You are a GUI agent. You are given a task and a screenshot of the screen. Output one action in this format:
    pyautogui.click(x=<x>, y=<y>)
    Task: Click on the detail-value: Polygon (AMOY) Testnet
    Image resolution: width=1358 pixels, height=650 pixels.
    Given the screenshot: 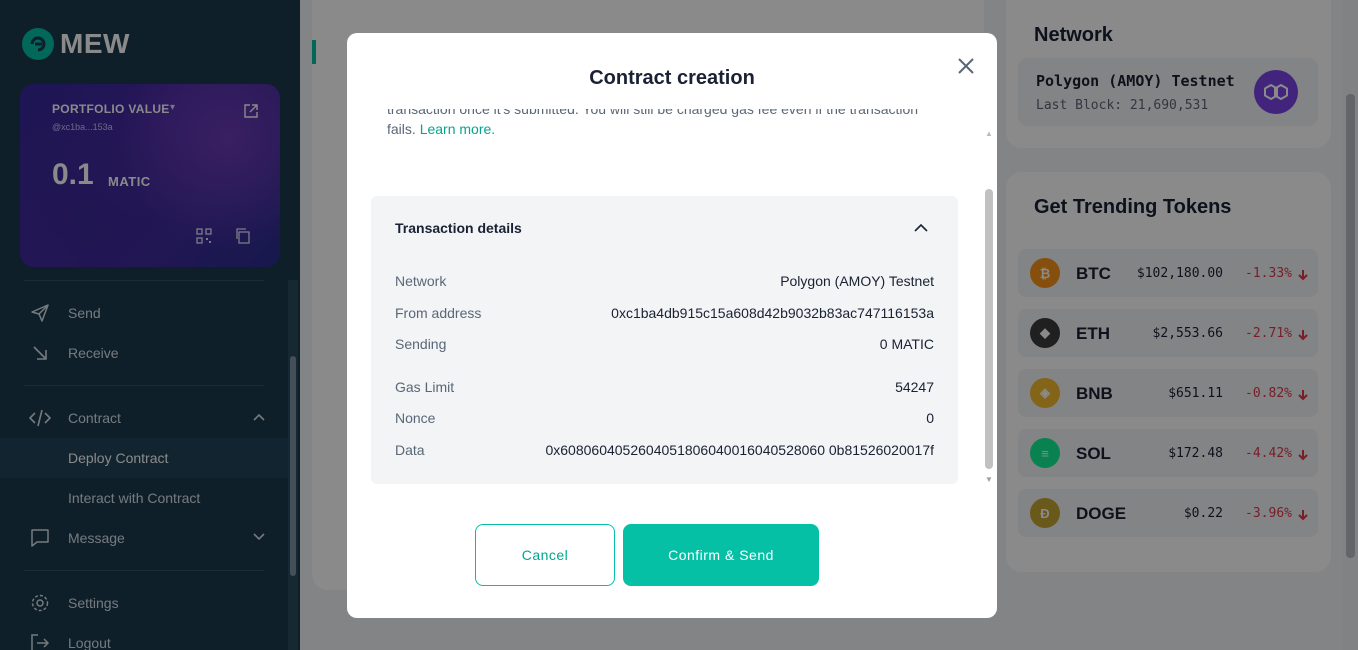 What is the action you would take?
    pyautogui.click(x=857, y=281)
    